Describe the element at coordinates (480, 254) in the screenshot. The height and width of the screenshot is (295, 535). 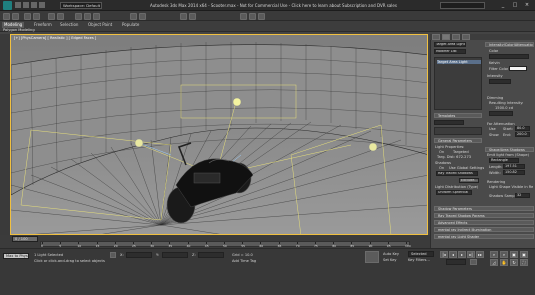
I see `go-to-end-icon: ▸▸` at that location.